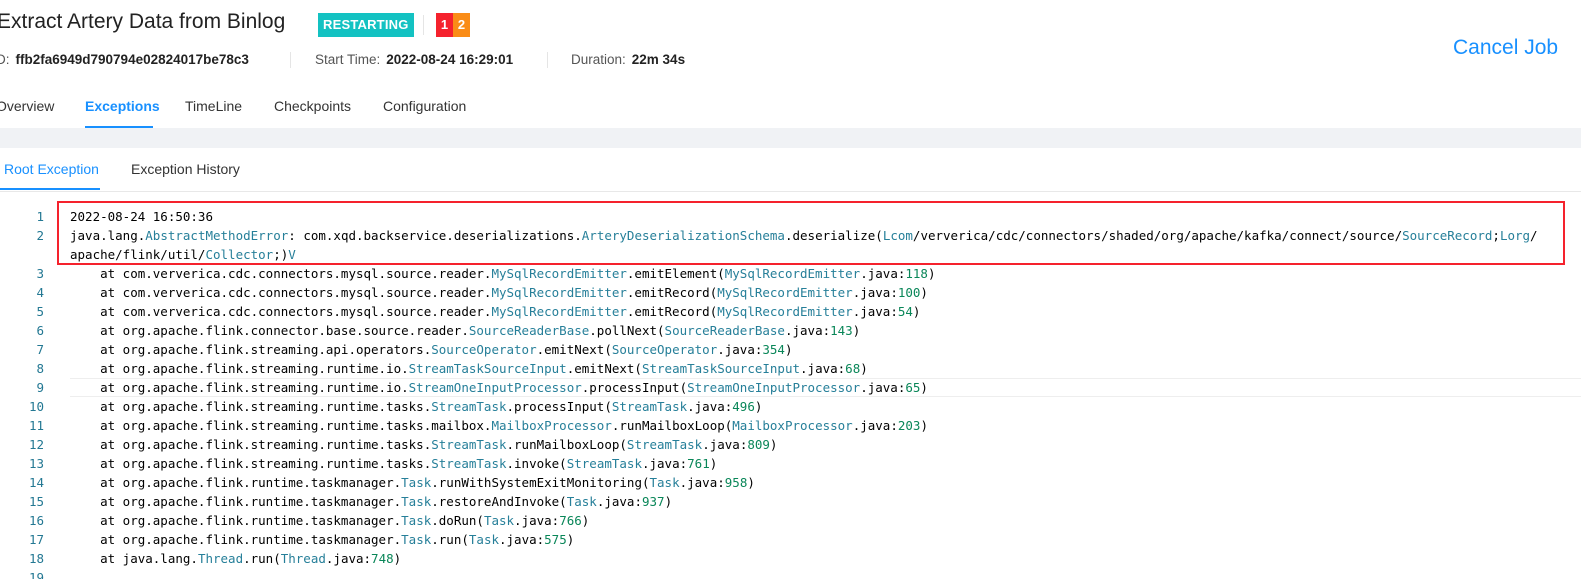  I want to click on line-number: 2, so click(40, 235).